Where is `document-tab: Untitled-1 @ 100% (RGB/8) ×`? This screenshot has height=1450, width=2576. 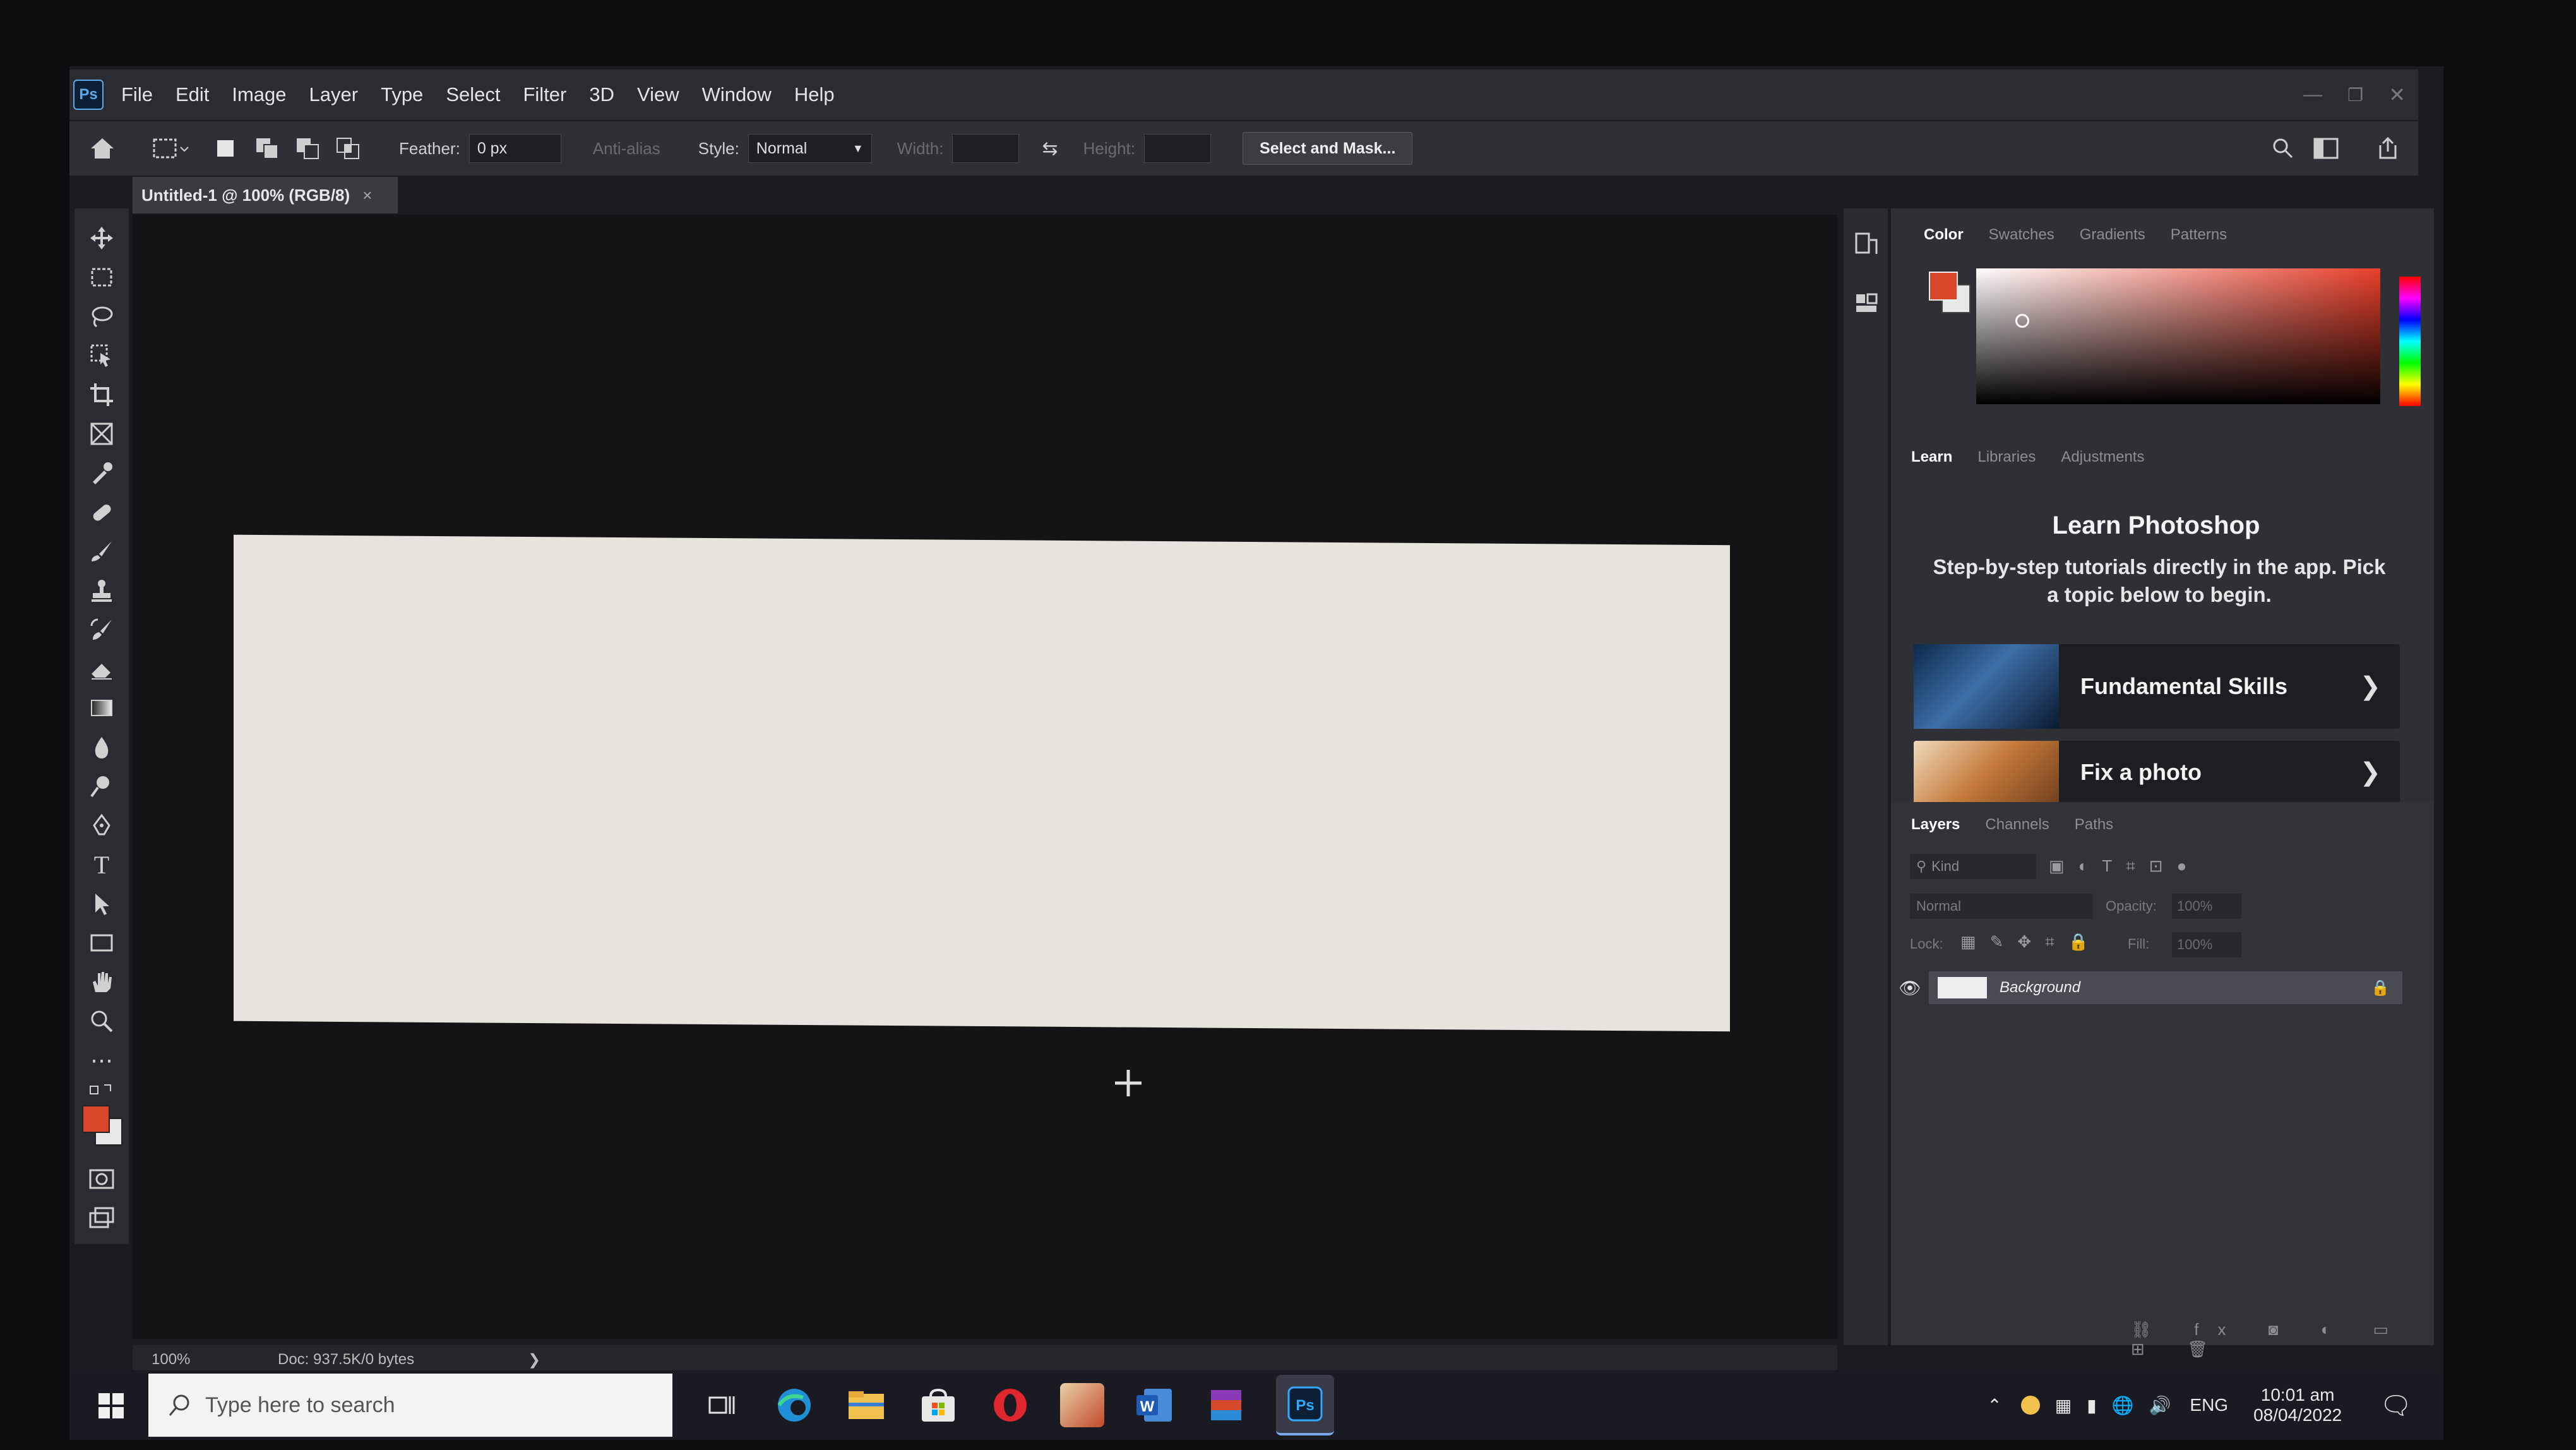
document-tab: Untitled-1 @ 100% (RGB/8) × is located at coordinates (265, 195).